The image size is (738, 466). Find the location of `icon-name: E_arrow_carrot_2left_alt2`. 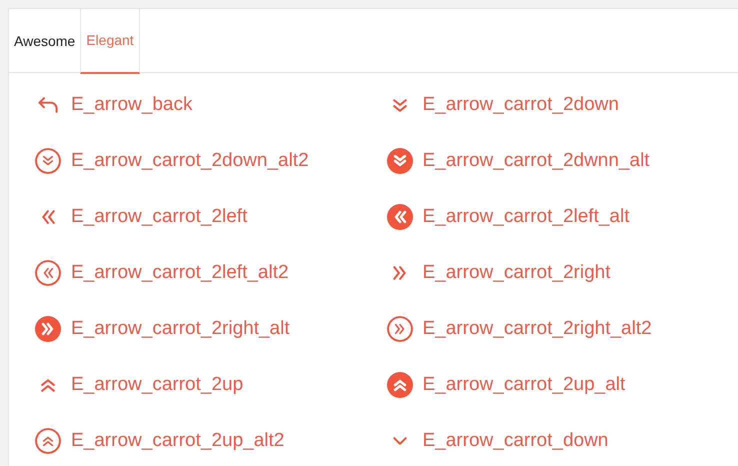

icon-name: E_arrow_carrot_2left_alt2 is located at coordinates (180, 272).